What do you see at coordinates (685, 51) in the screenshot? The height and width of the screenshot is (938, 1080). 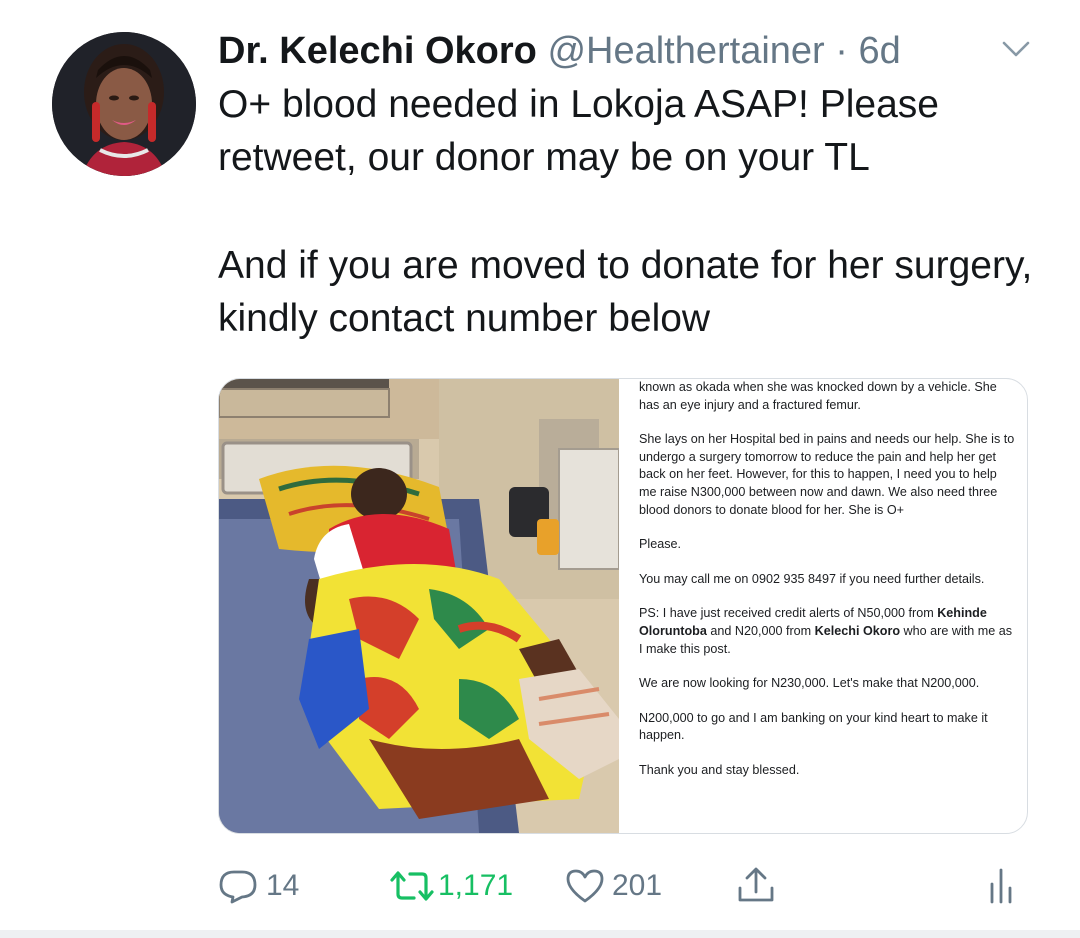 I see `author-handle: @Healthertainer` at bounding box center [685, 51].